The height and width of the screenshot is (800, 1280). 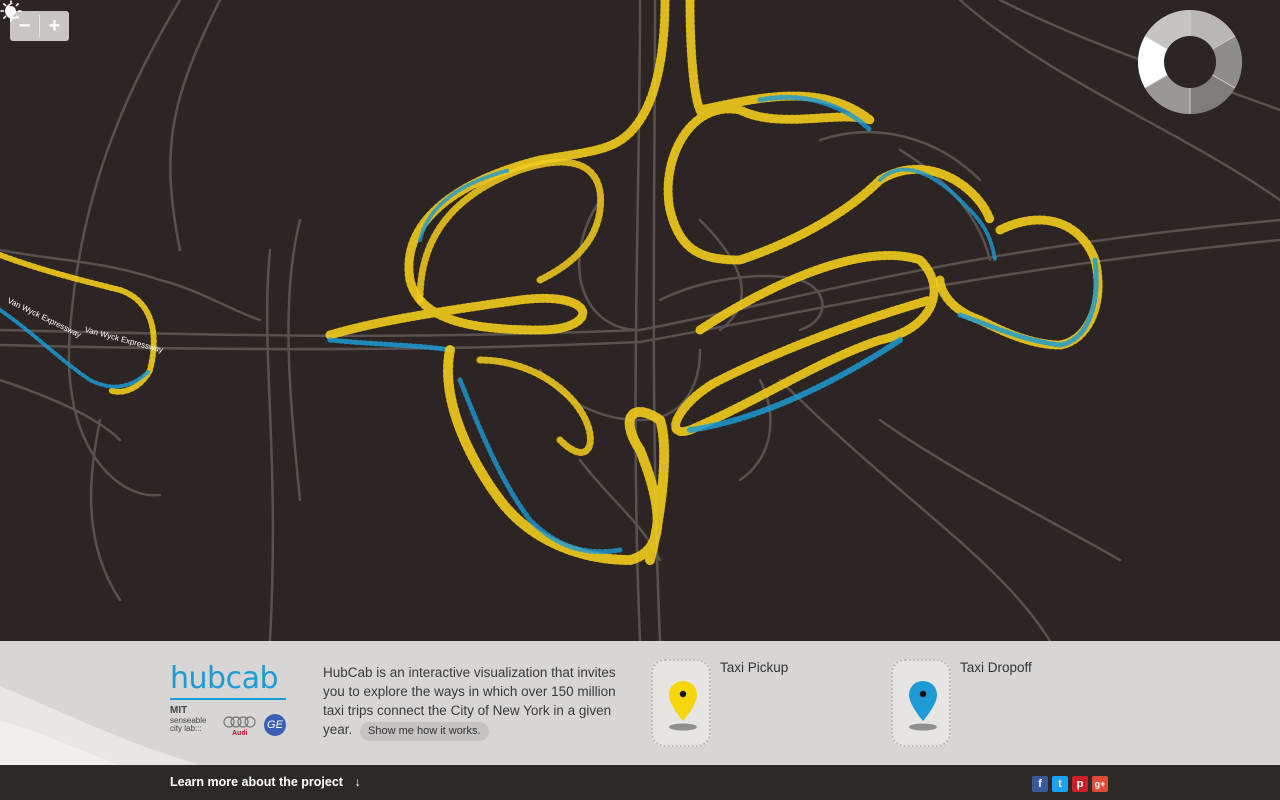 I want to click on audi-wordmark: Audi, so click(x=240, y=733).